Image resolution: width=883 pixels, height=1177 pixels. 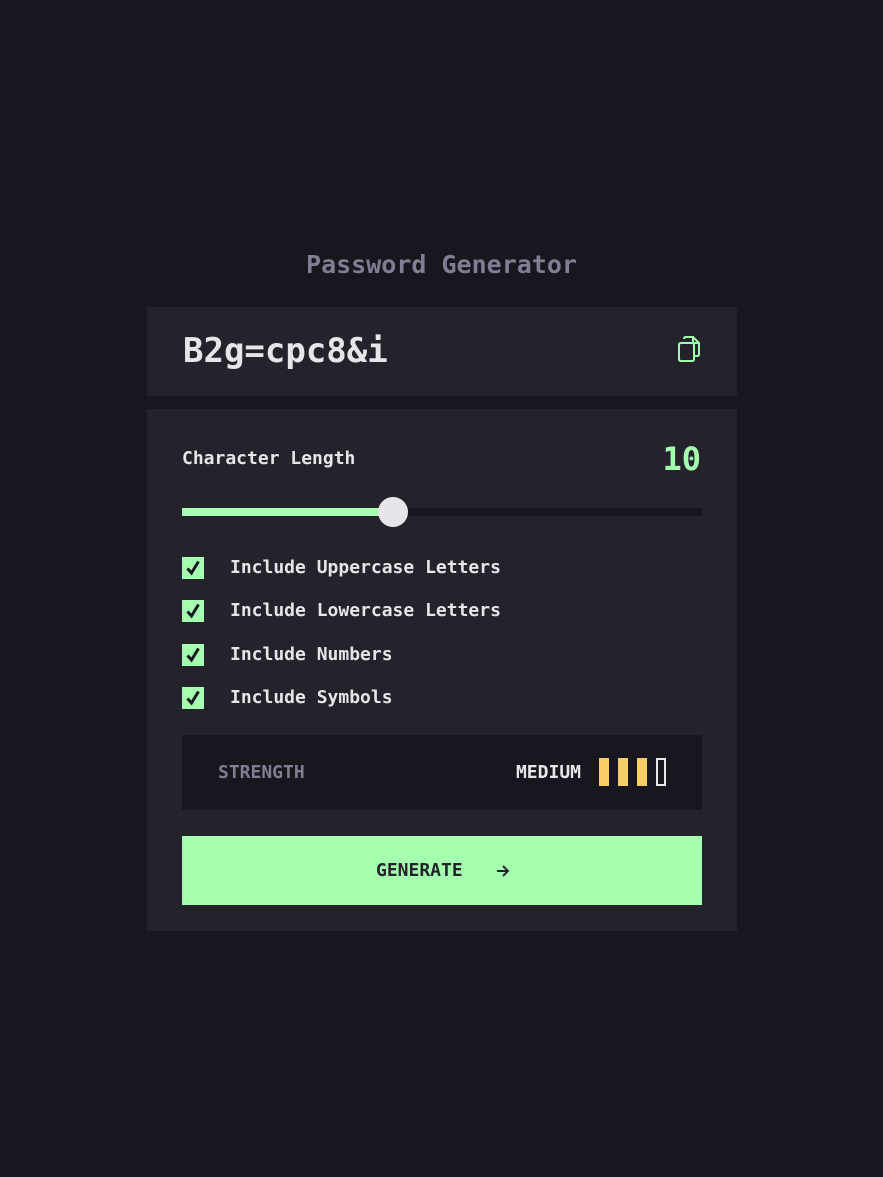 I want to click on character-length-label: Character Length, so click(x=269, y=458).